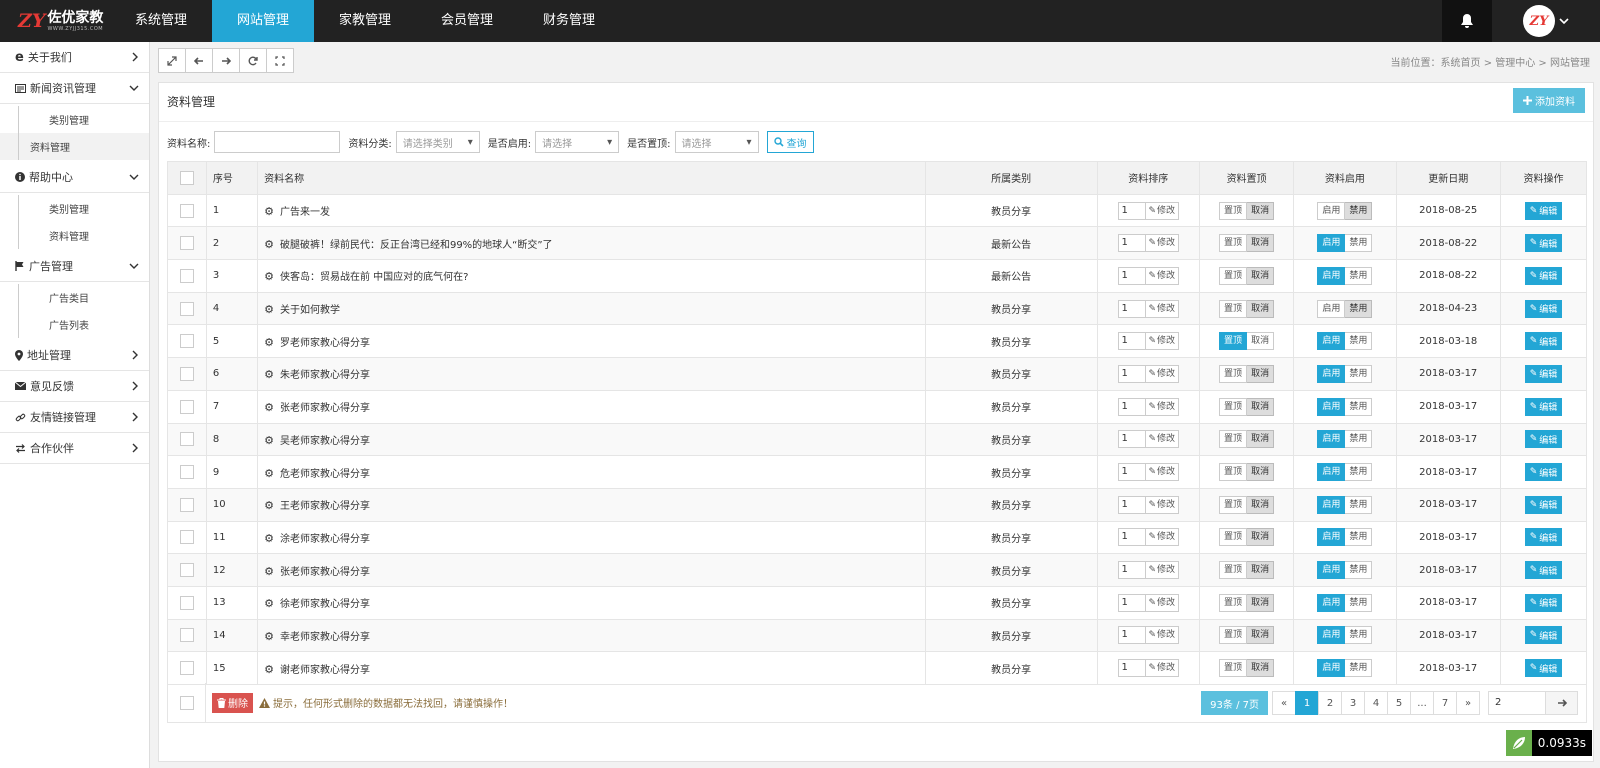 The image size is (1600, 768). I want to click on select-all-checkbox, so click(186, 177).